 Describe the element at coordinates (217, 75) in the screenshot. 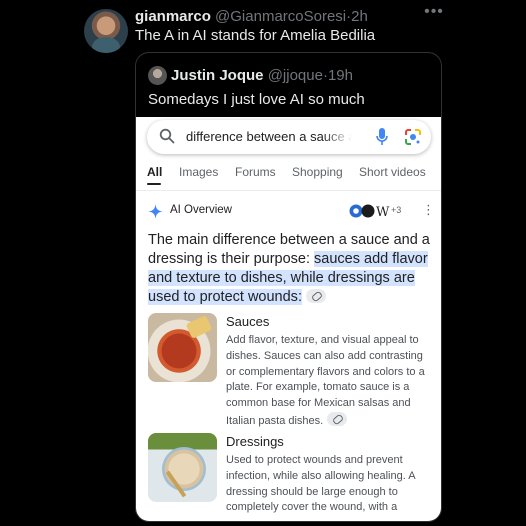

I see `quote-author-name: Justin Joque` at that location.